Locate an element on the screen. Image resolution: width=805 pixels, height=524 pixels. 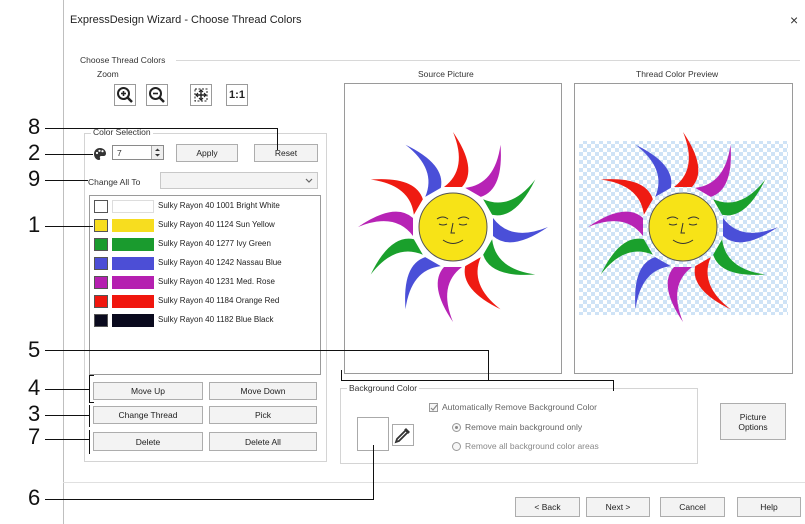
thread-row: Sulky Rayon 40 1182 Blue Black is located at coordinates (204, 320).